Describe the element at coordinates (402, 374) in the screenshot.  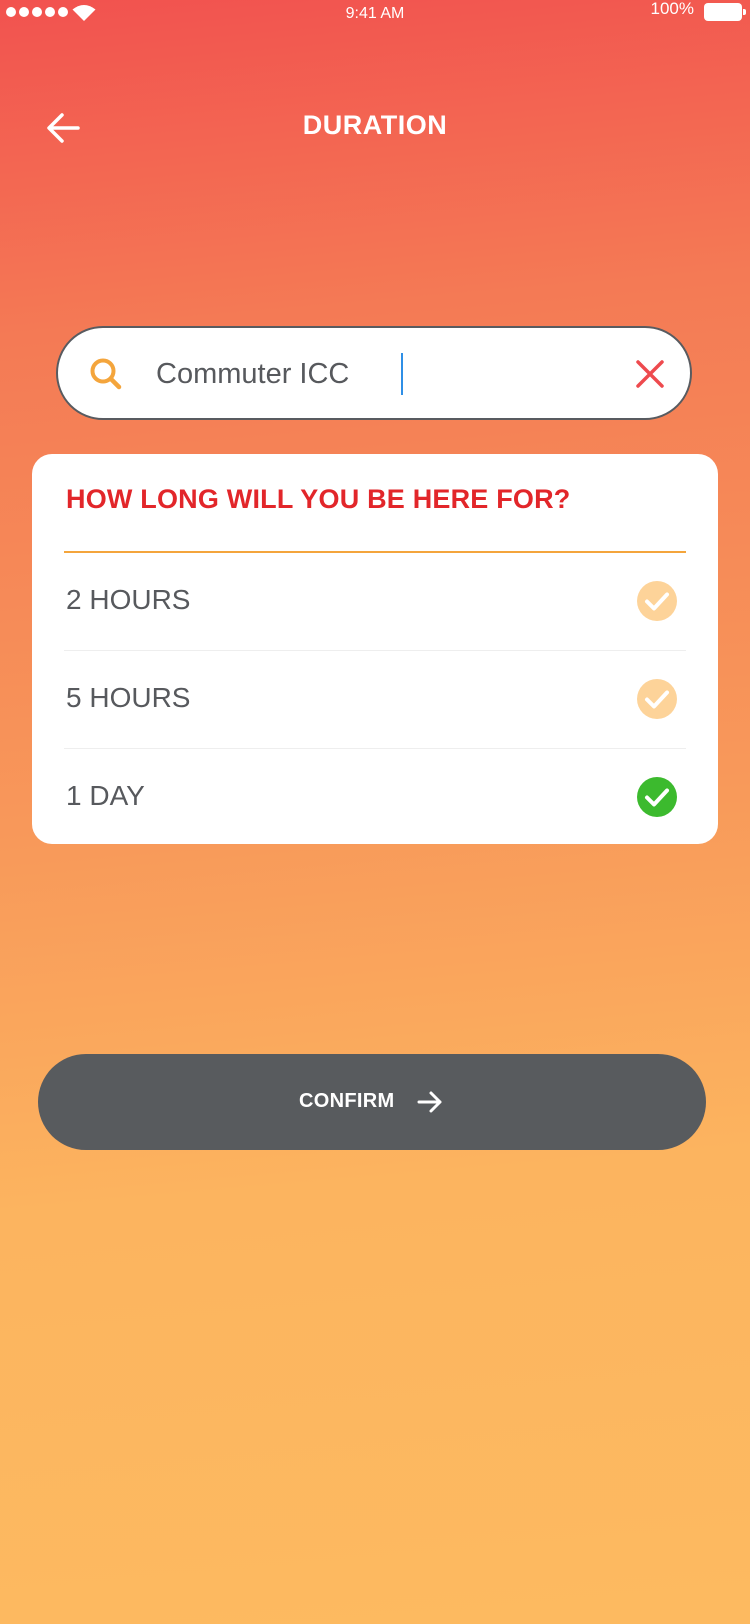
I see `text-cursor` at that location.